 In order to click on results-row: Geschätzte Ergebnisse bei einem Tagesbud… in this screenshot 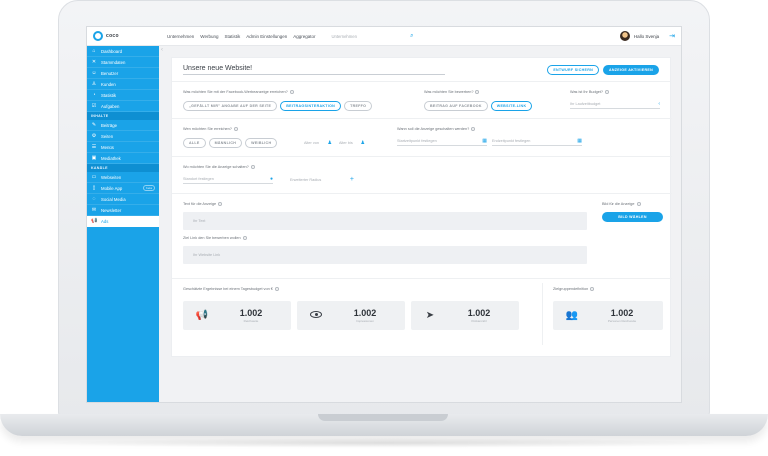, I will do `click(422, 318)`.